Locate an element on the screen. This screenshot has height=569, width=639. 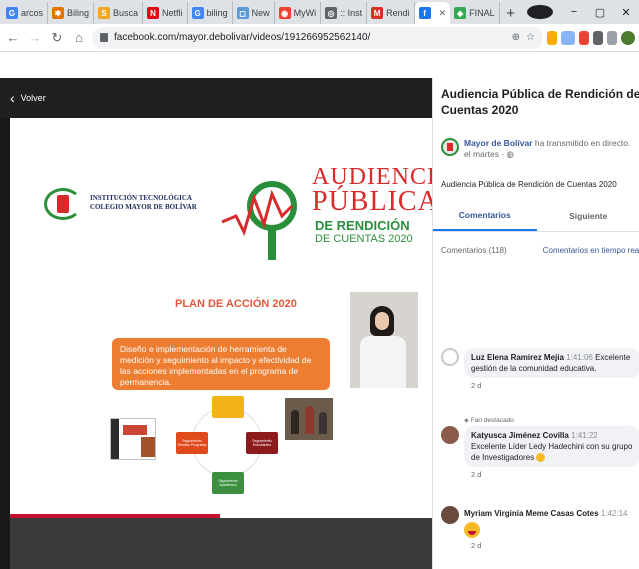
panel-tabs: Comentarios Siguiente is located at coordinates (536, 216).